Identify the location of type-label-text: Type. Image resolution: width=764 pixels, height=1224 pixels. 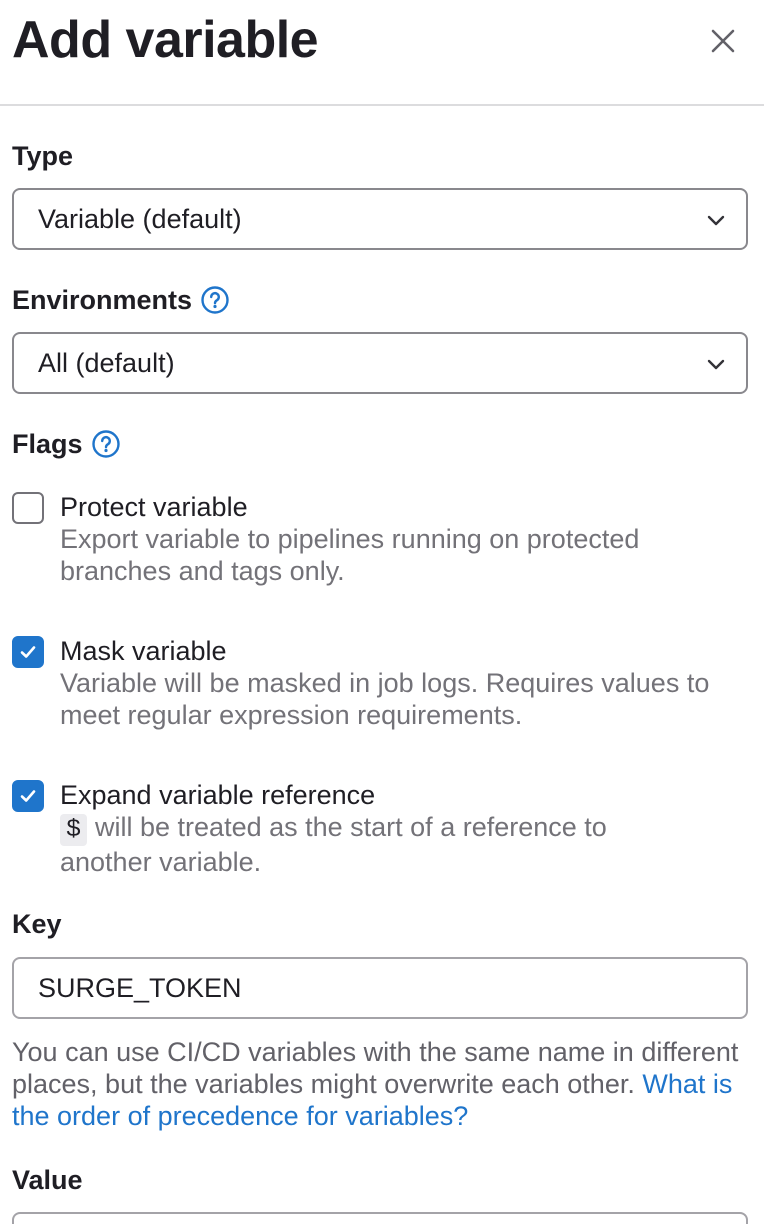
(43, 156).